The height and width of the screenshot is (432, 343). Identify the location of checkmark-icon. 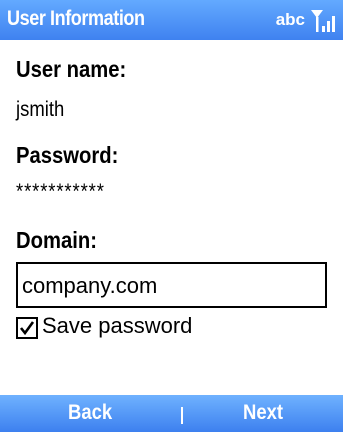
(27, 328).